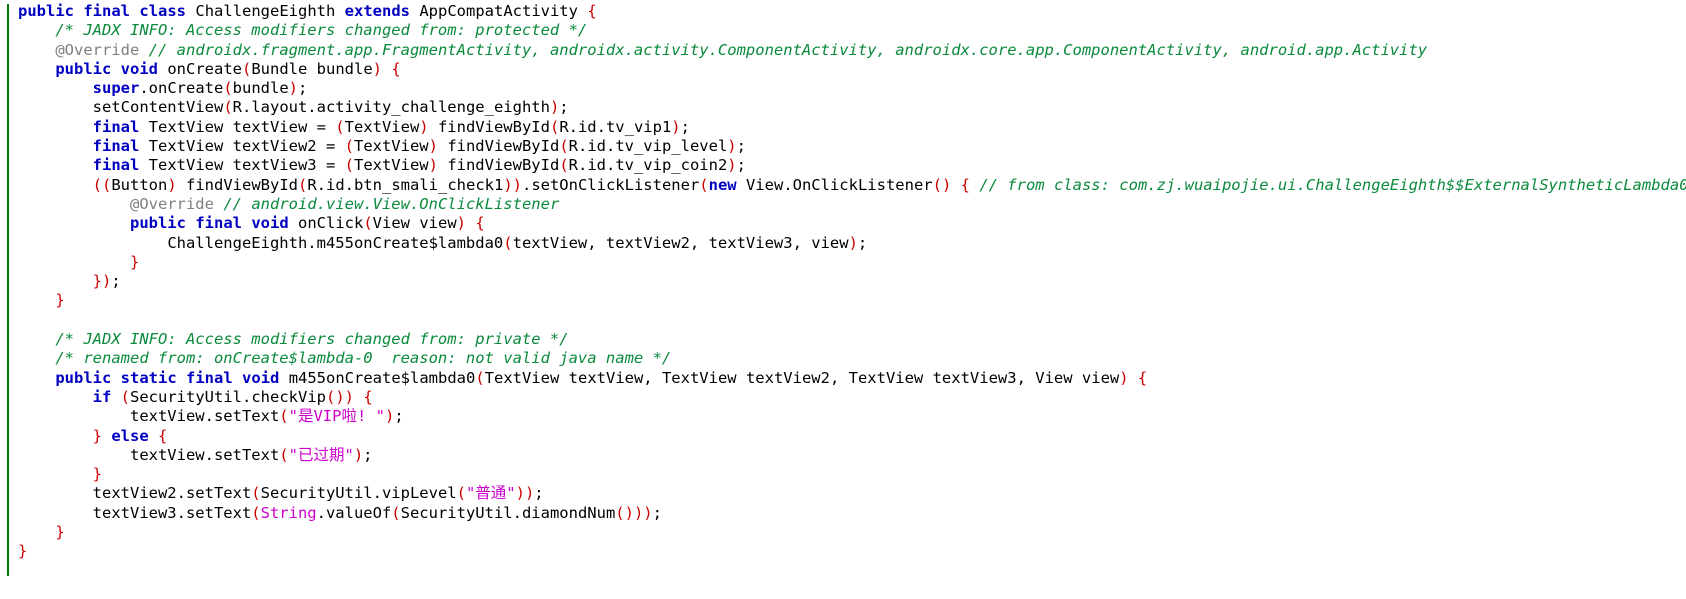 This screenshot has width=1686, height=599. What do you see at coordinates (648, 146) in the screenshot?
I see `code-token-plain: R.id.tv_vip_level` at bounding box center [648, 146].